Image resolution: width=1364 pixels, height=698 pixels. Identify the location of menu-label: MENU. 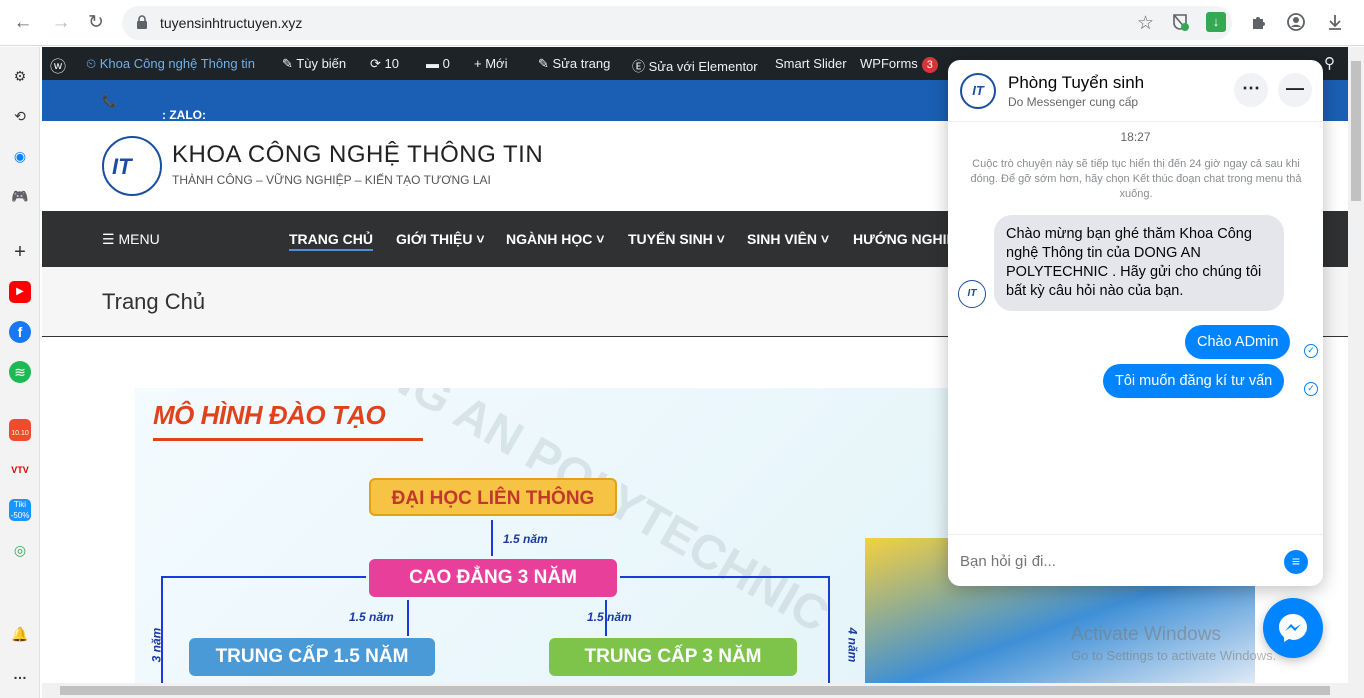
(139, 239).